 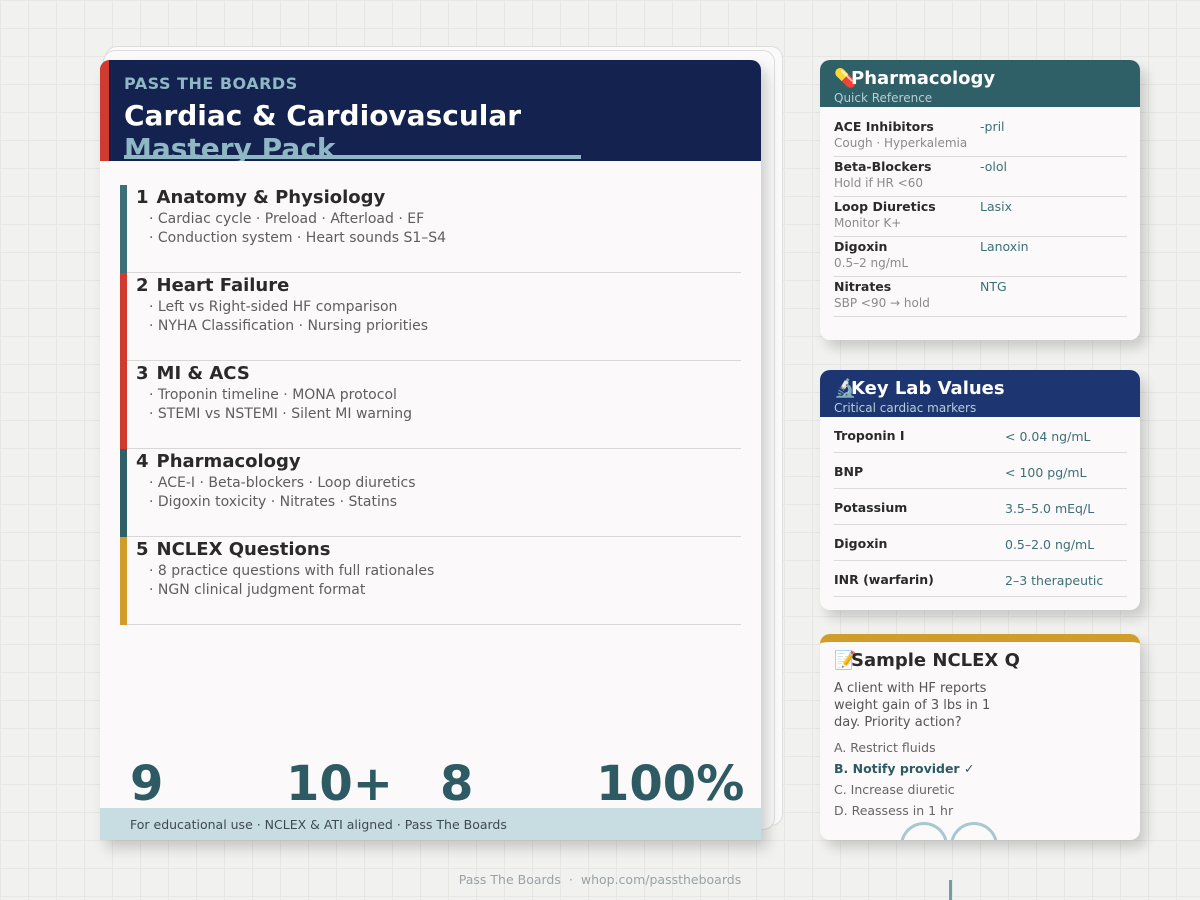 What do you see at coordinates (509, 879) in the screenshot?
I see `footer-brand: Pass The Boards` at bounding box center [509, 879].